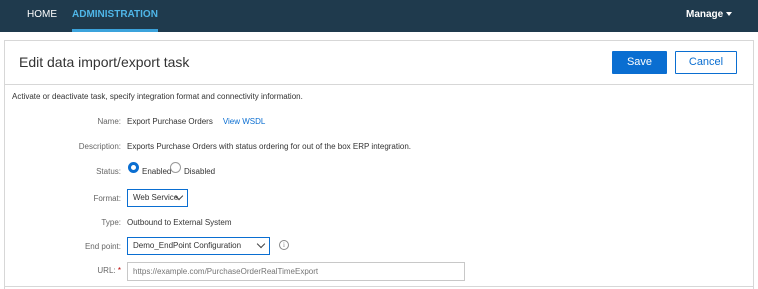  I want to click on nav-administration: ADMINISTRATION, so click(115, 16).